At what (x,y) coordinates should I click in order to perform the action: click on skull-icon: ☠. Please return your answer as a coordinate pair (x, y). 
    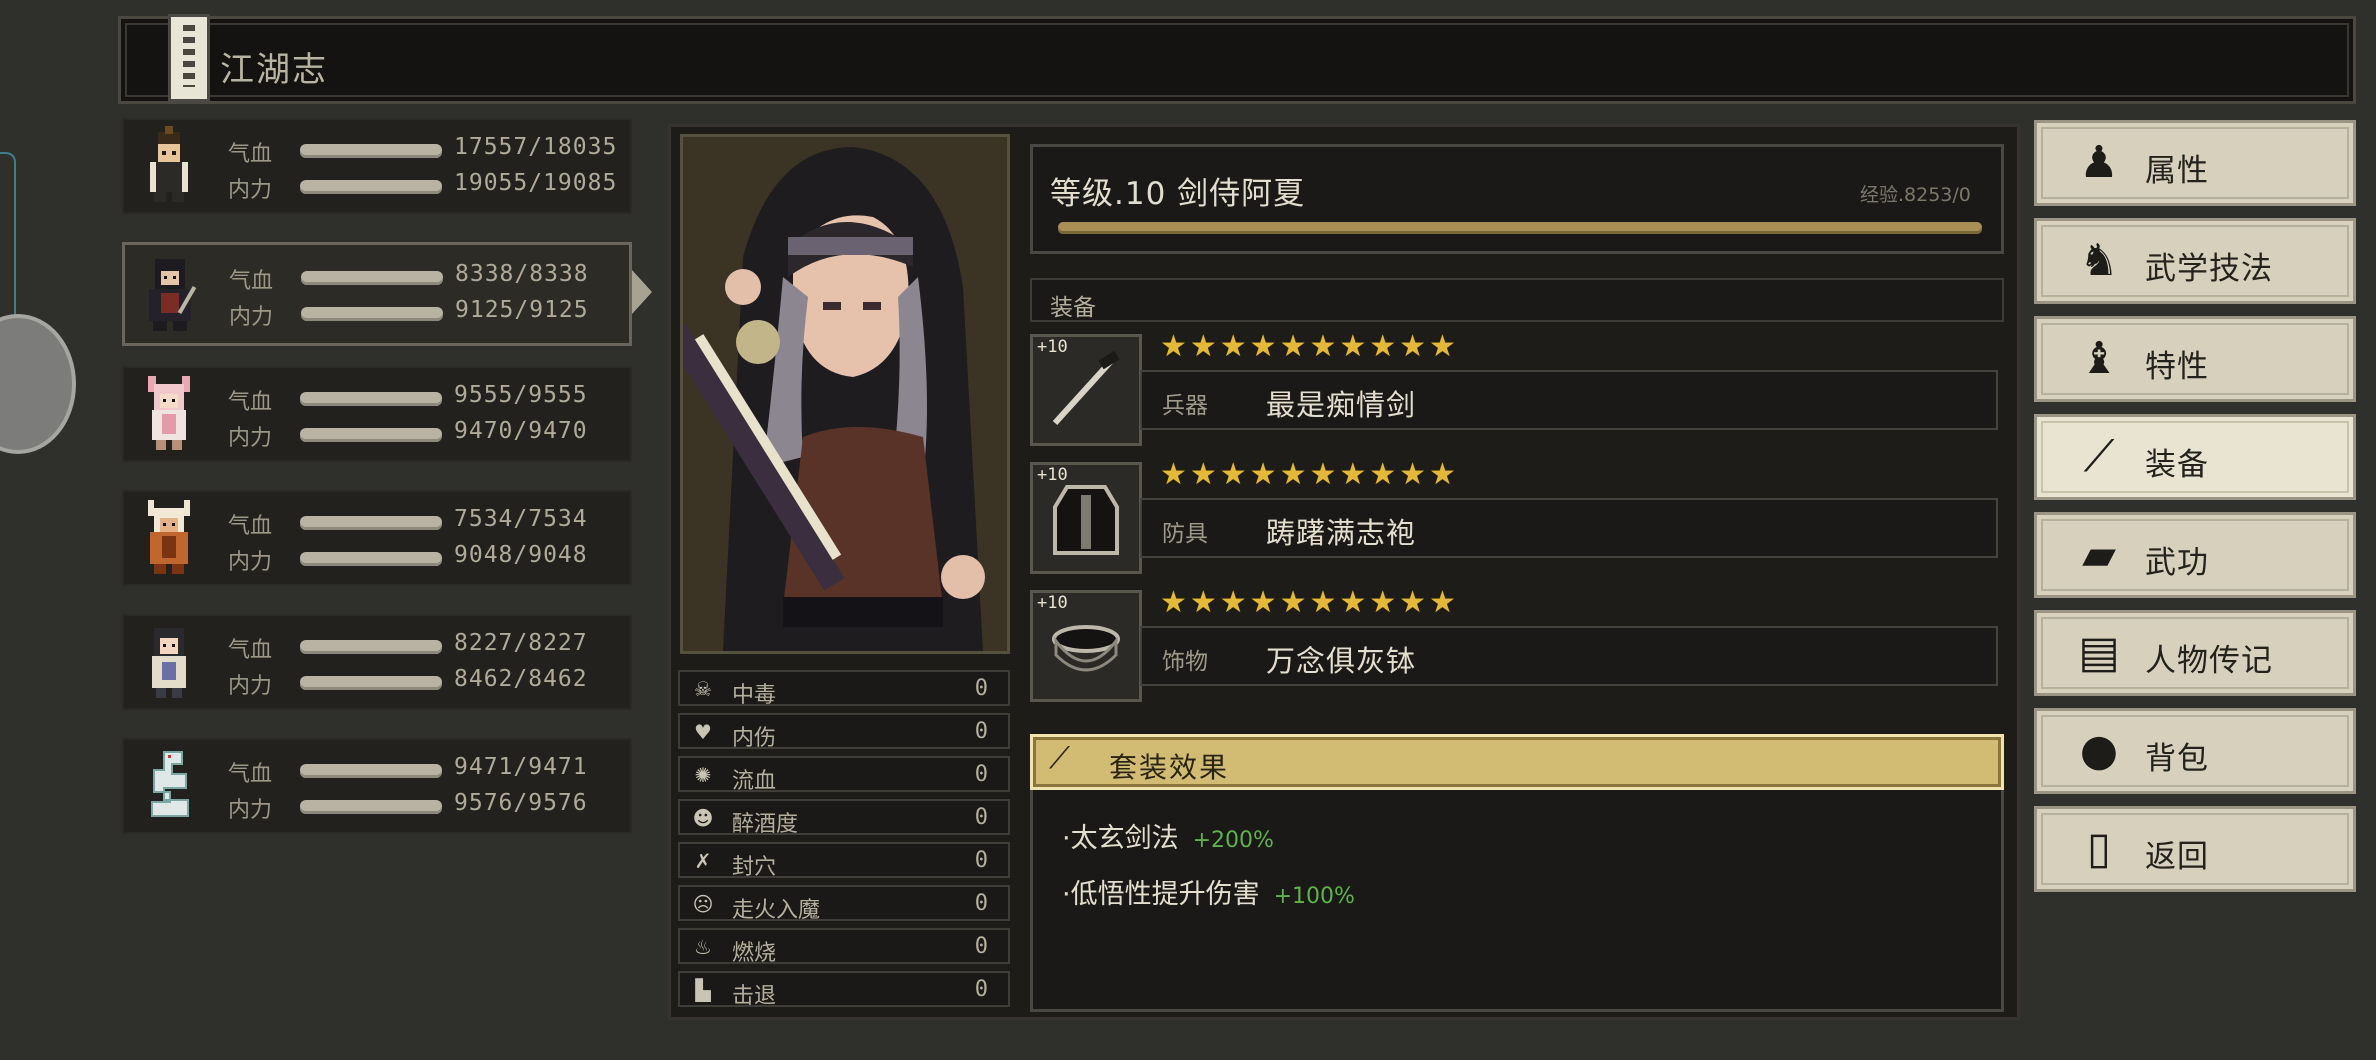
    Looking at the image, I should click on (703, 689).